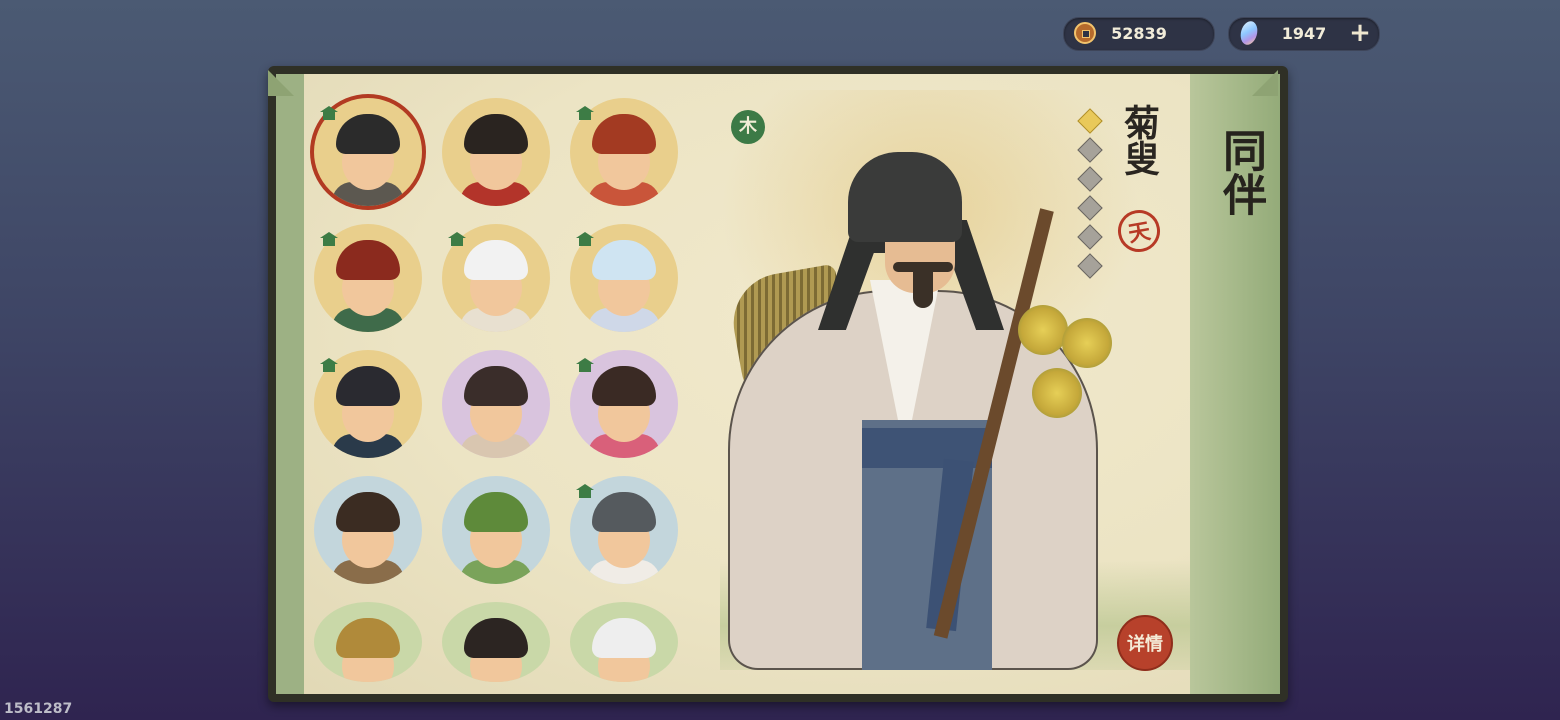  What do you see at coordinates (290, 384) in the screenshot?
I see `scroll-edge-left` at bounding box center [290, 384].